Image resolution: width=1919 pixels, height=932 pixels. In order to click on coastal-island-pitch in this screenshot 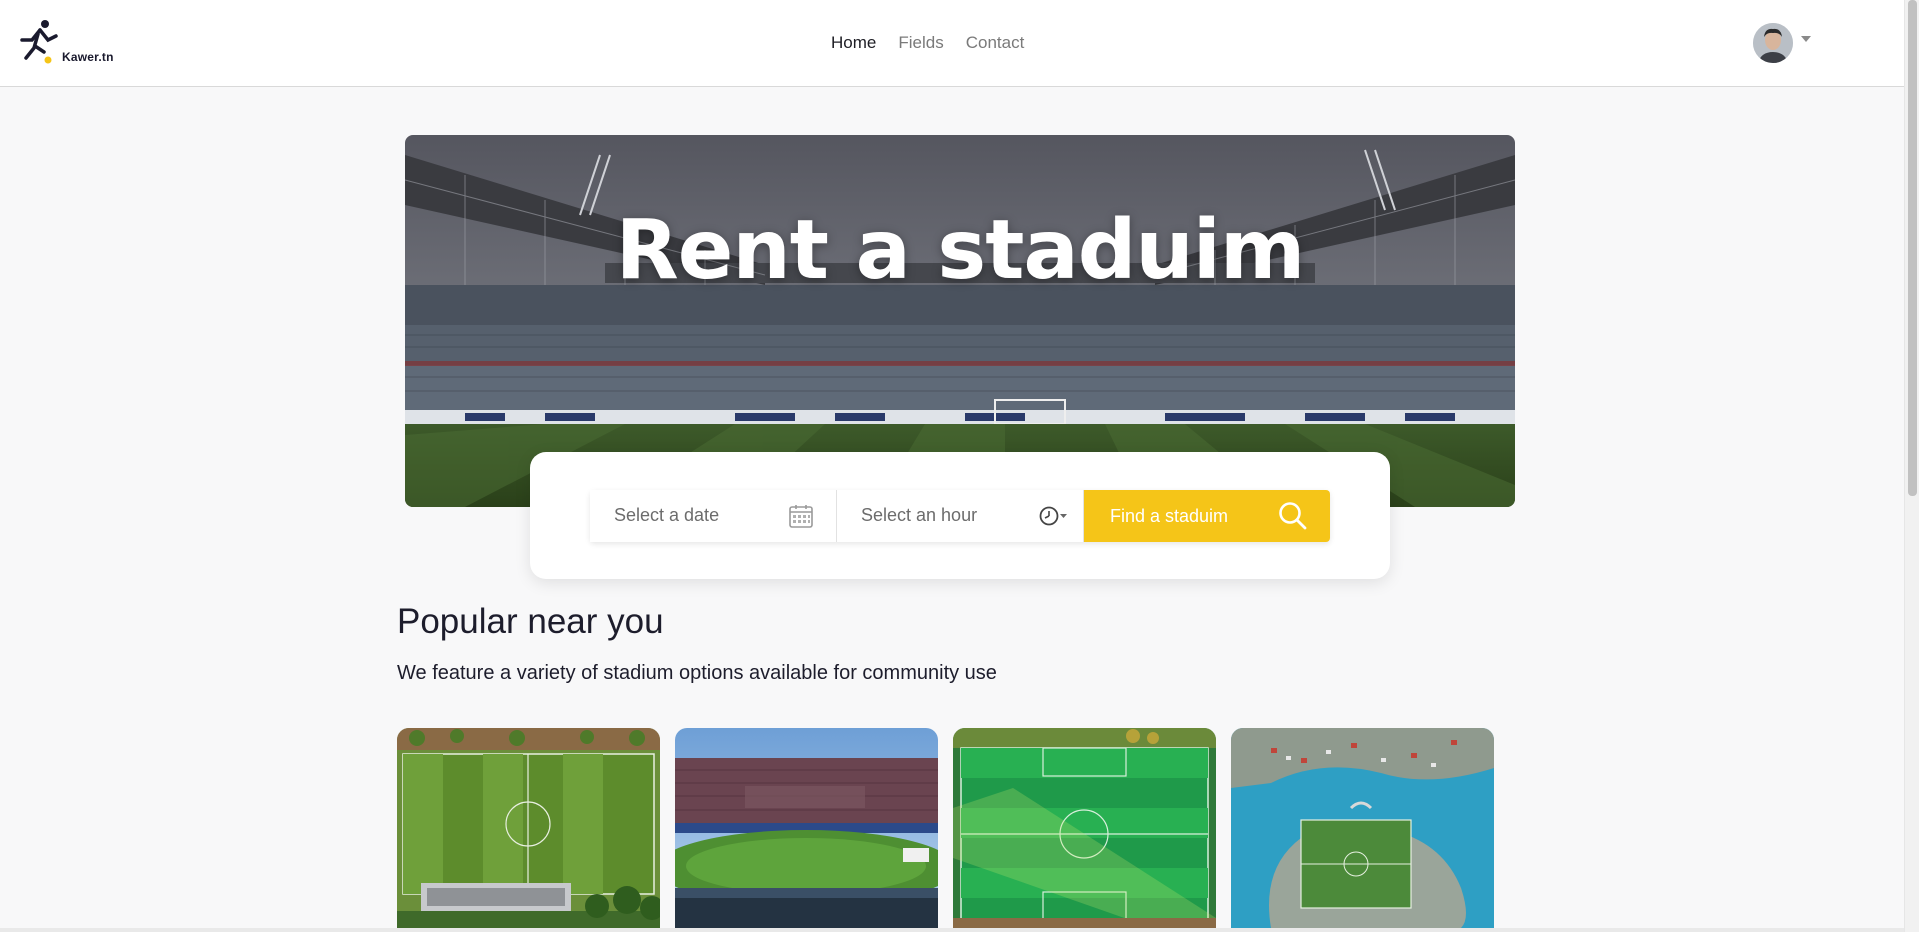, I will do `click(1362, 828)`.